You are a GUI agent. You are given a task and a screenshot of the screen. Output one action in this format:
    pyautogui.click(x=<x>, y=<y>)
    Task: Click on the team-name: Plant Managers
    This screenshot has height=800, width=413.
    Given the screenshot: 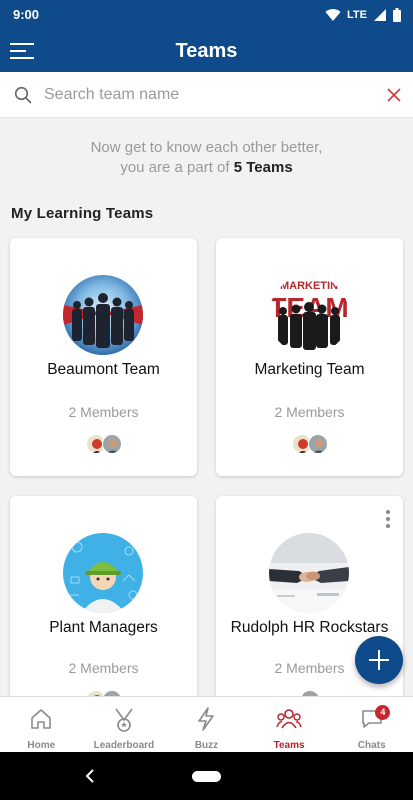 What is the action you would take?
    pyautogui.click(x=103, y=627)
    